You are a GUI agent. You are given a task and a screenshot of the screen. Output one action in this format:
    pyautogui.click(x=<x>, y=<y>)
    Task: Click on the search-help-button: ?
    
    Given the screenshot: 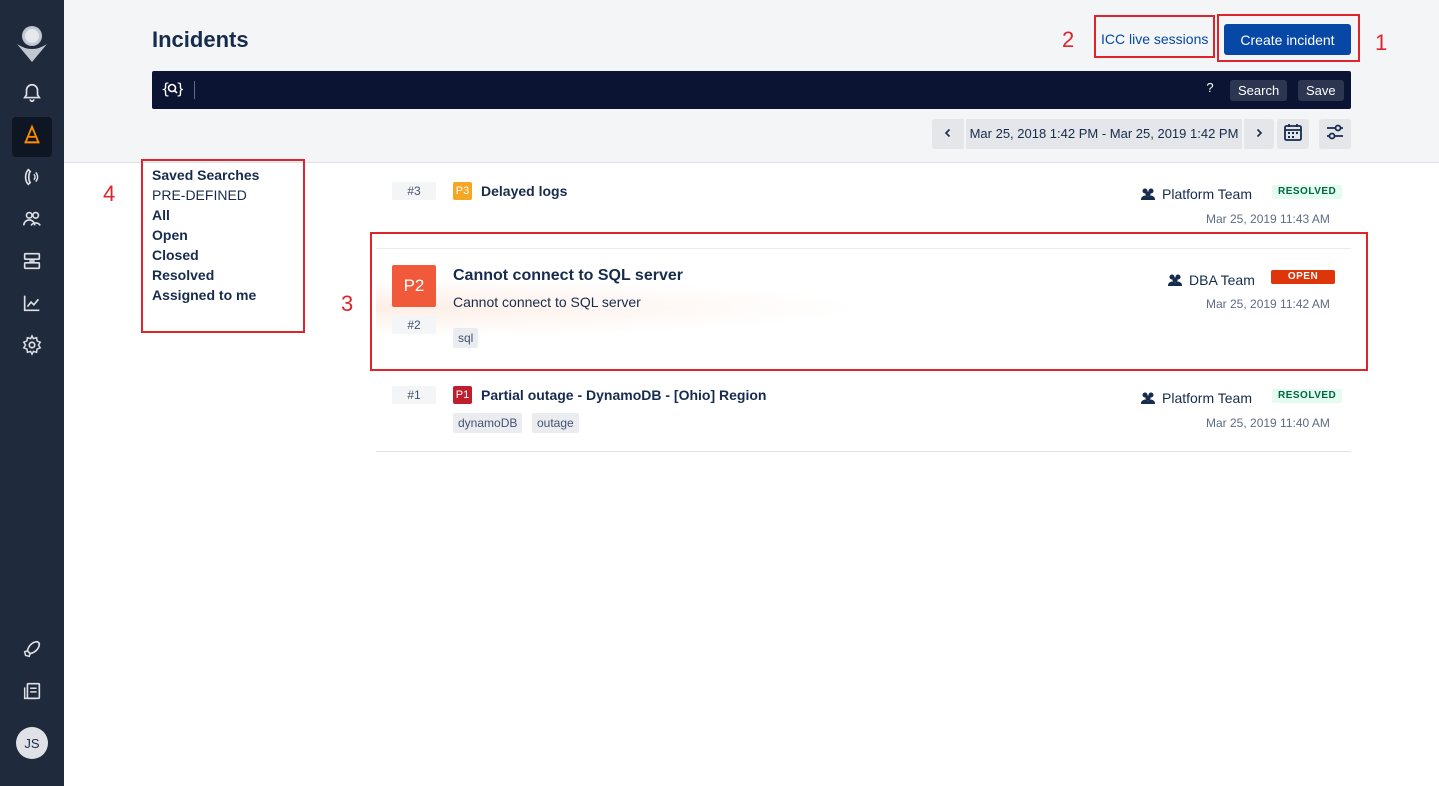 What is the action you would take?
    pyautogui.click(x=1210, y=87)
    